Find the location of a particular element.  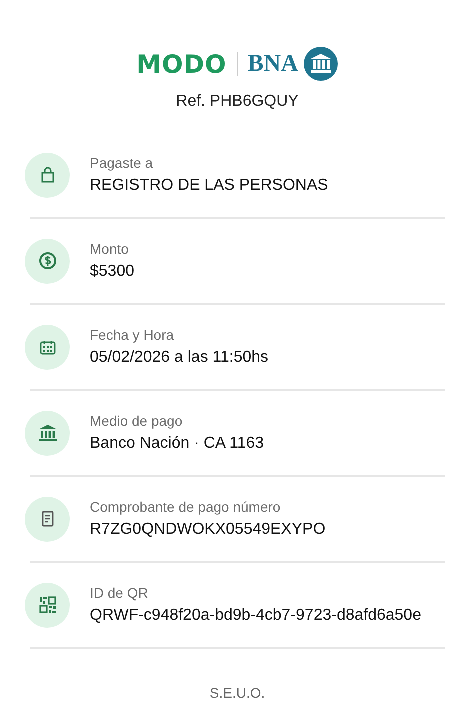

field-label: ID de QR is located at coordinates (120, 593).